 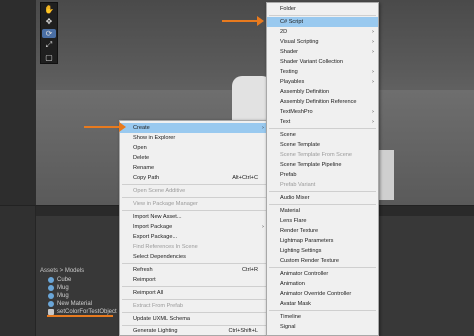 I want to click on submenu-item-visual-scripting: Visual Scripting ›, so click(x=322, y=42).